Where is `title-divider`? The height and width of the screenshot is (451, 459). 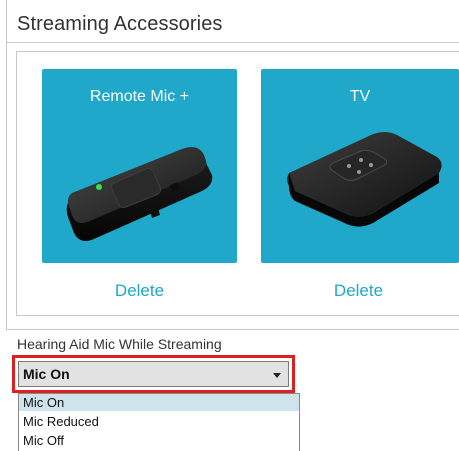 title-divider is located at coordinates (232, 42).